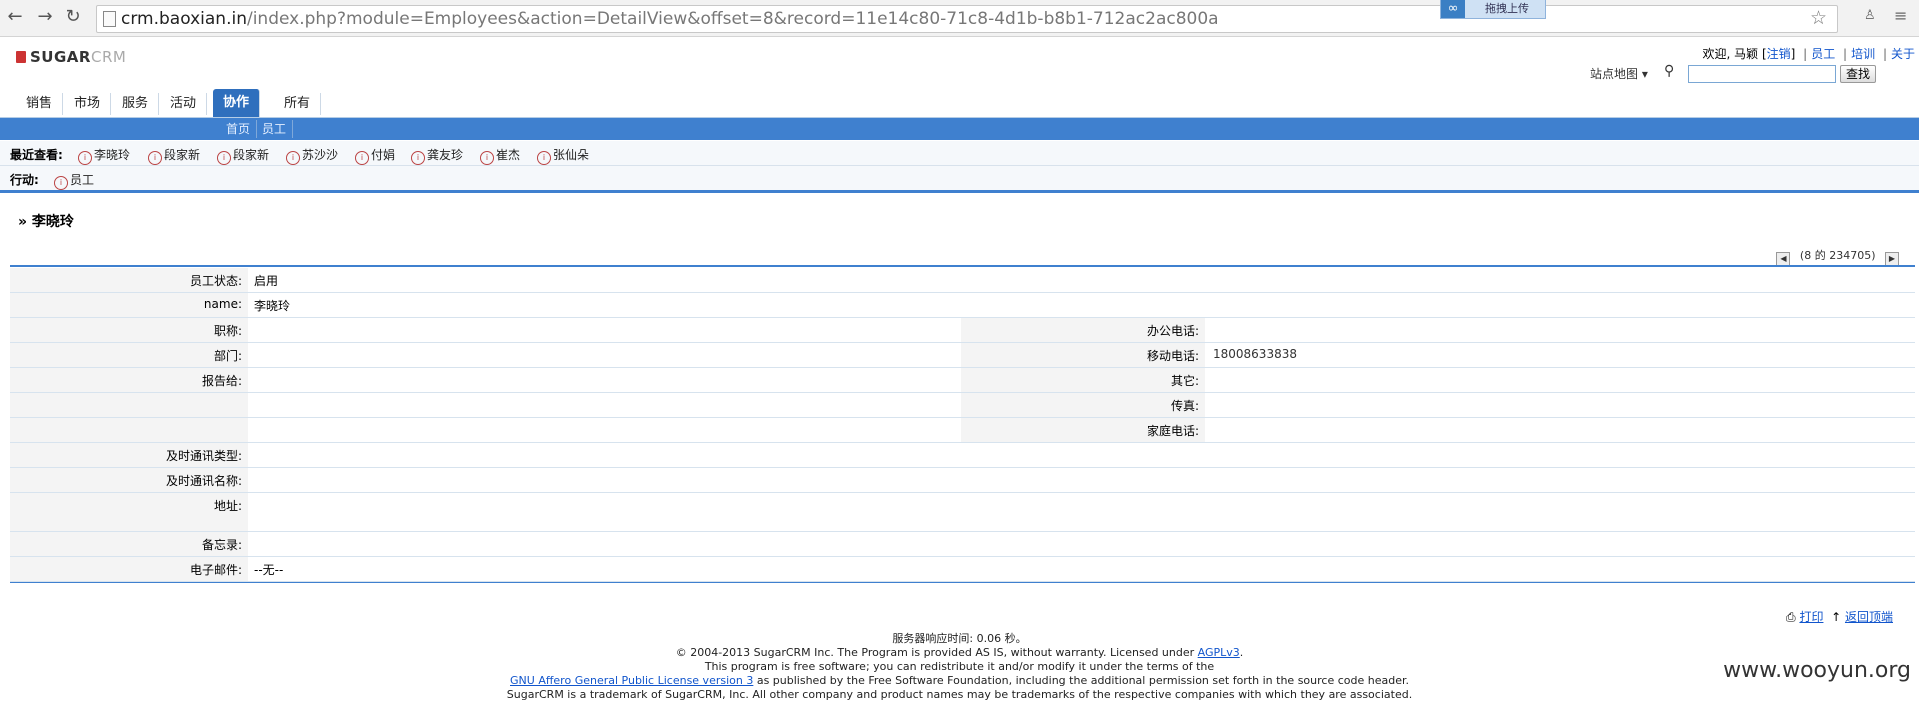 This screenshot has width=1919, height=702. What do you see at coordinates (1507, 8) in the screenshot?
I see `upload-label: 拖拽上传` at bounding box center [1507, 8].